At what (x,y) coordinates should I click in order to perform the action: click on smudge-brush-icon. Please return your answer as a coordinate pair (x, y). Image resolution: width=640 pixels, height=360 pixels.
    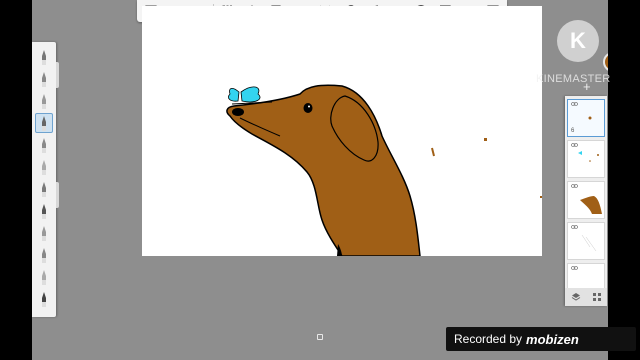
    Looking at the image, I should click on (44, 255).